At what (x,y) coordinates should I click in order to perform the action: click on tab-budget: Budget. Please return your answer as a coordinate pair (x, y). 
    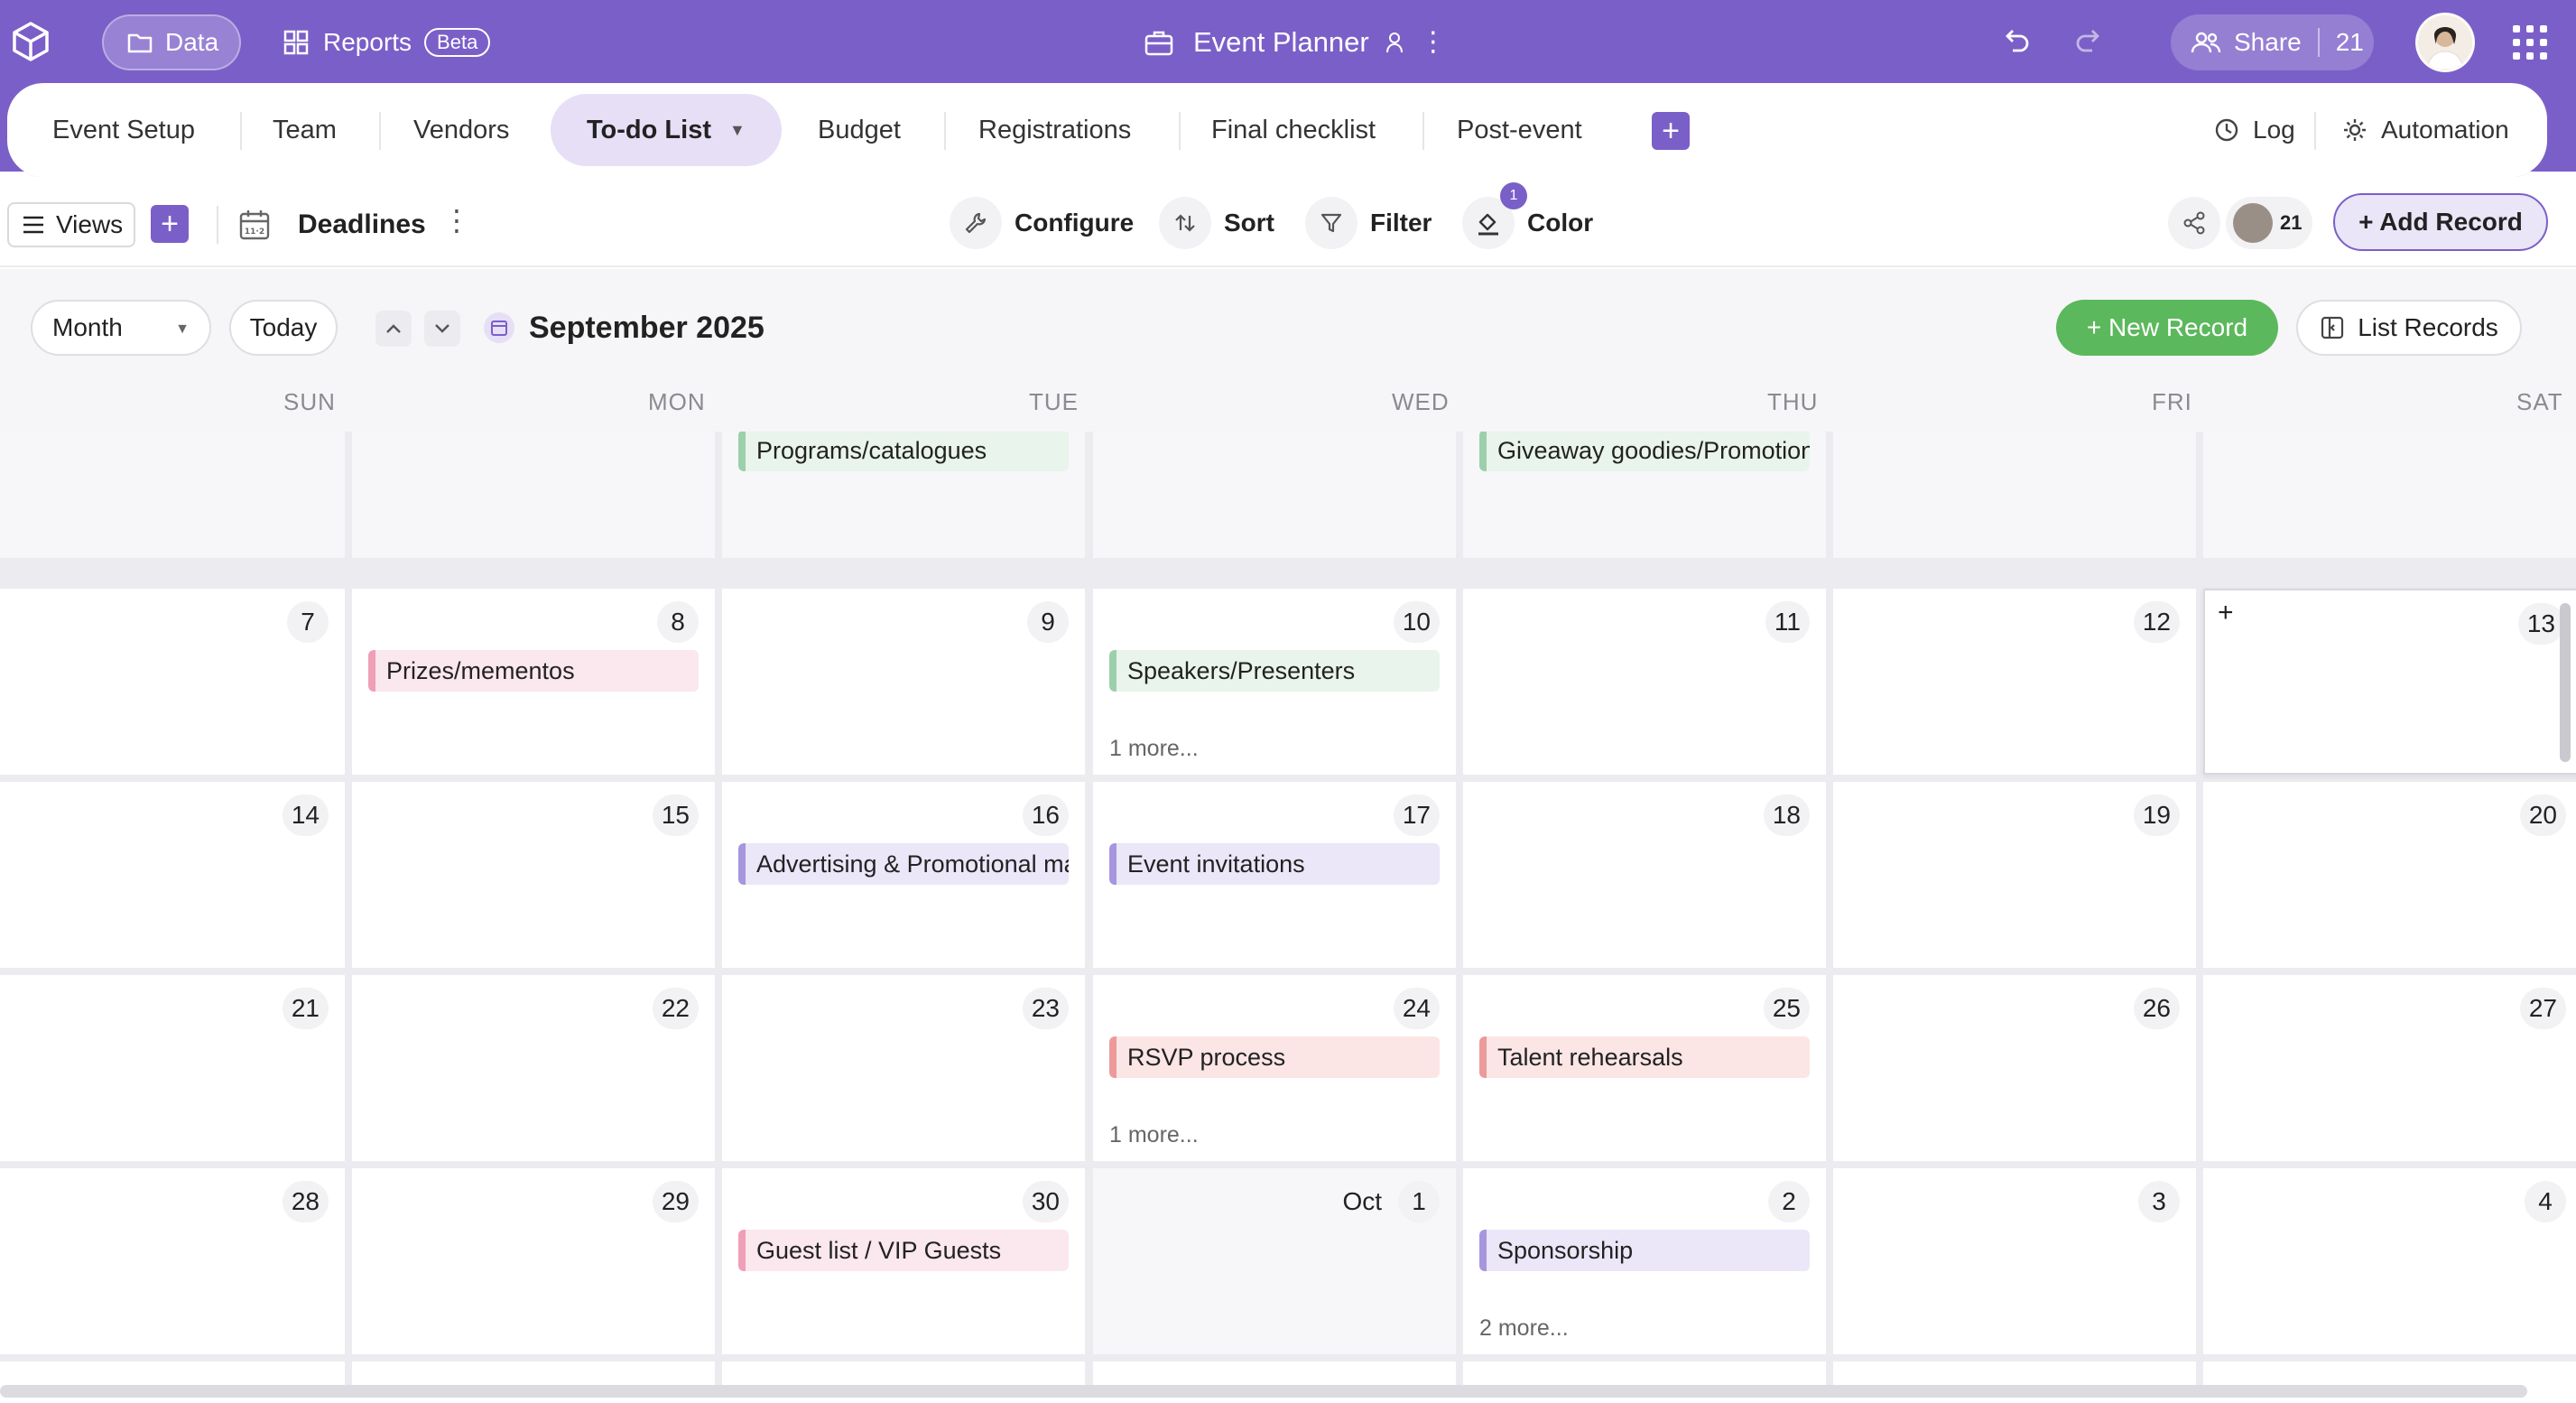
    Looking at the image, I should click on (859, 130).